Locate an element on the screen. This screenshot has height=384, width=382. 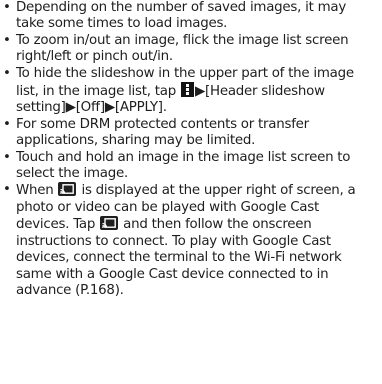
menu-dots-icon is located at coordinates (187, 90).